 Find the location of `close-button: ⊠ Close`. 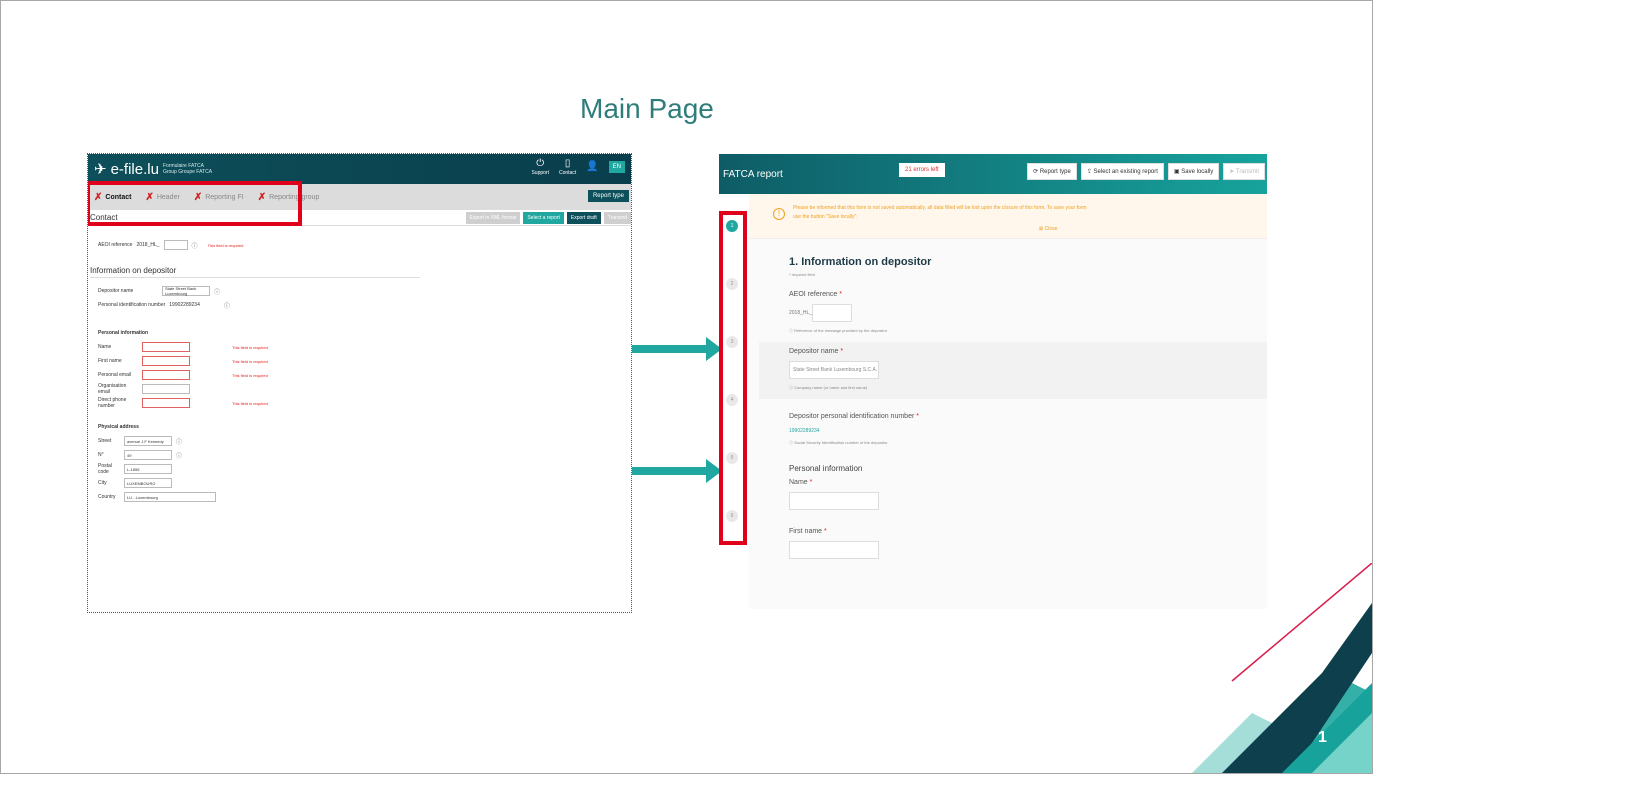

close-button: ⊠ Close is located at coordinates (1048, 229).